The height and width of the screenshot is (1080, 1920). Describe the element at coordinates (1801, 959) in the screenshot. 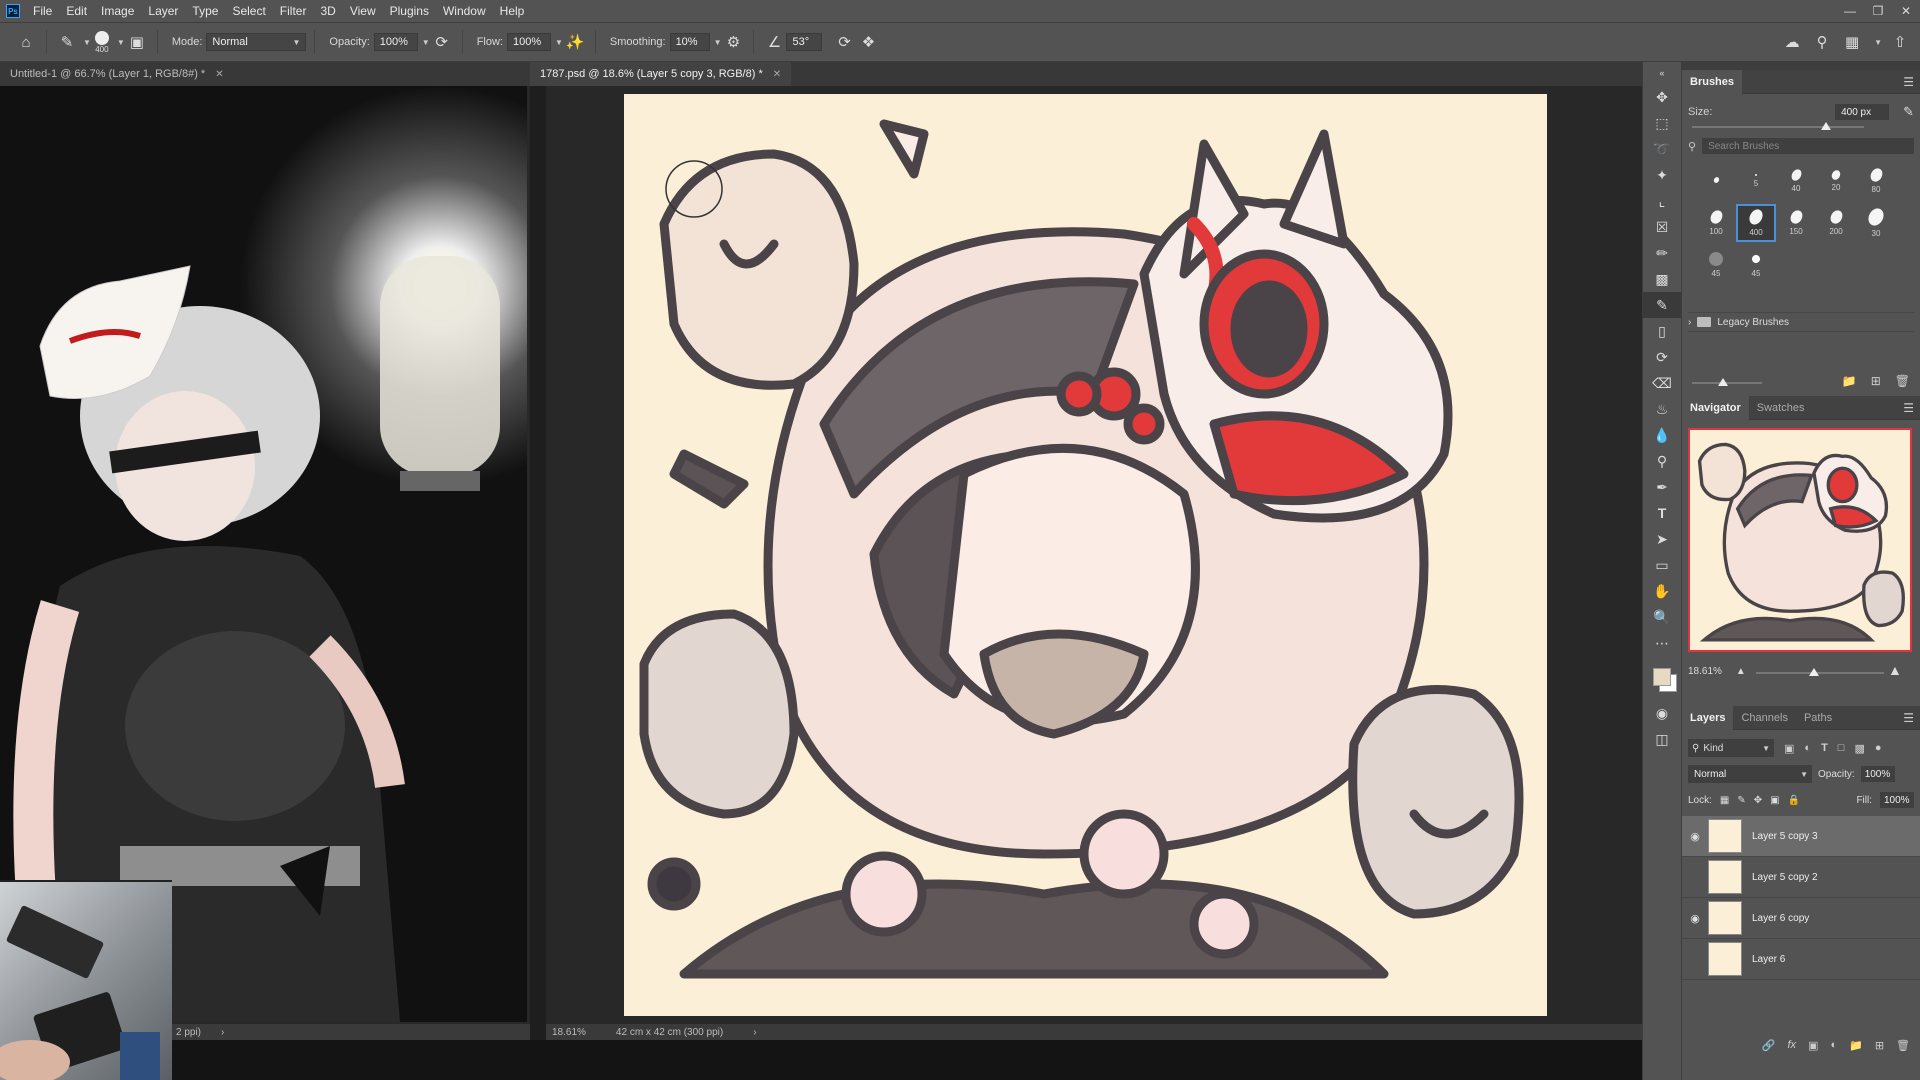

I see `layer-row: Layer 6` at that location.